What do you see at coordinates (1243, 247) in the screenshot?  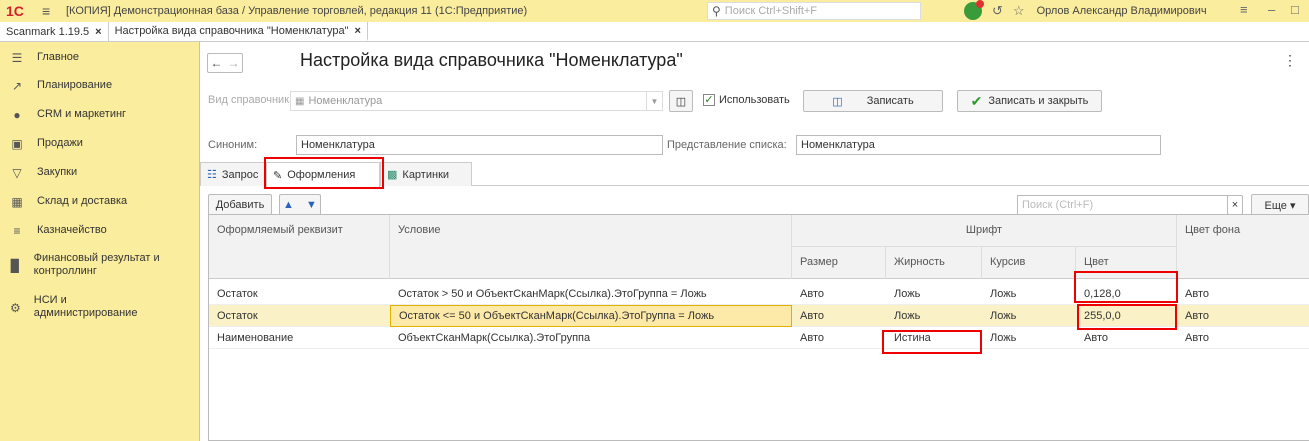 I see `col-bg-color: Цвет фона` at bounding box center [1243, 247].